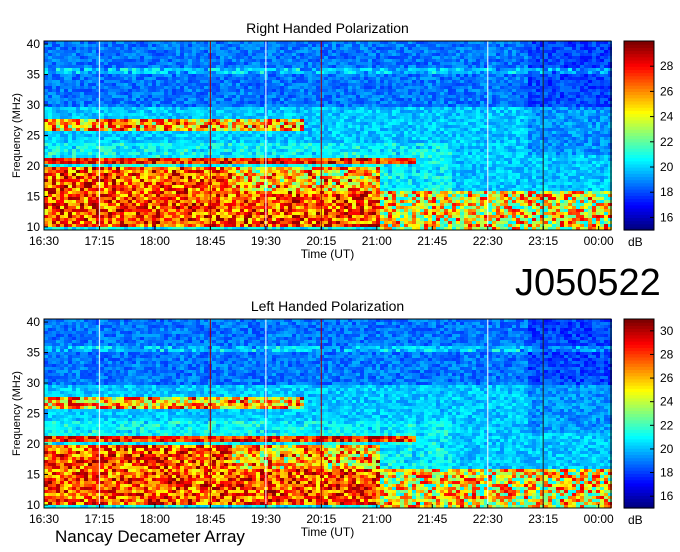  I want to click on colorbar: 16 18 20 22 24 26 28 30 dB, so click(648, 422).